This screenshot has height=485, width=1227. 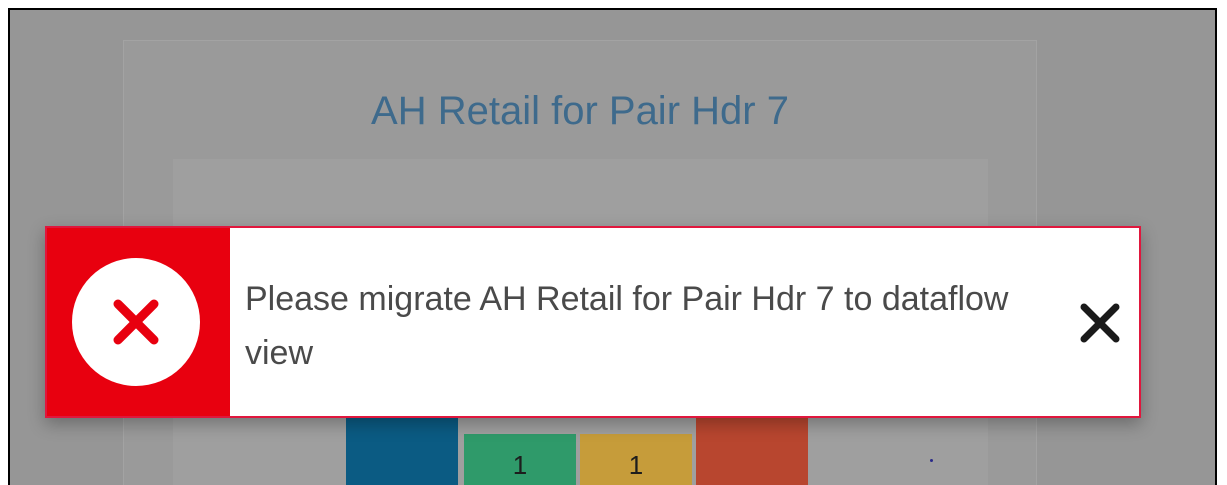 I want to click on close-icon, so click(x=1100, y=323).